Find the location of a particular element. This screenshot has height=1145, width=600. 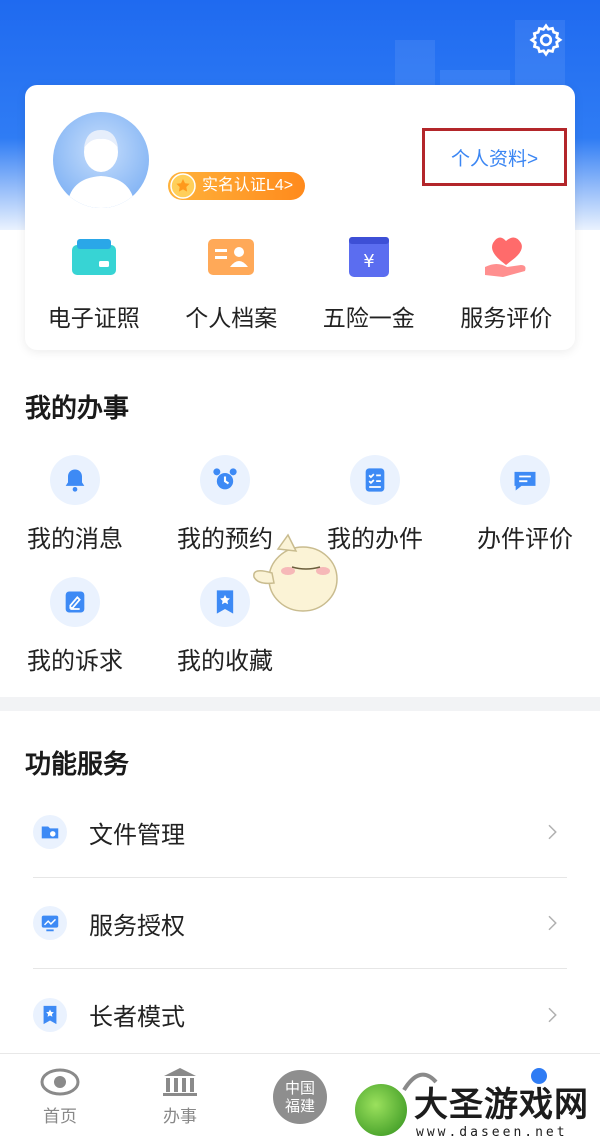

monitor-chart-icon is located at coordinates (50, 923).